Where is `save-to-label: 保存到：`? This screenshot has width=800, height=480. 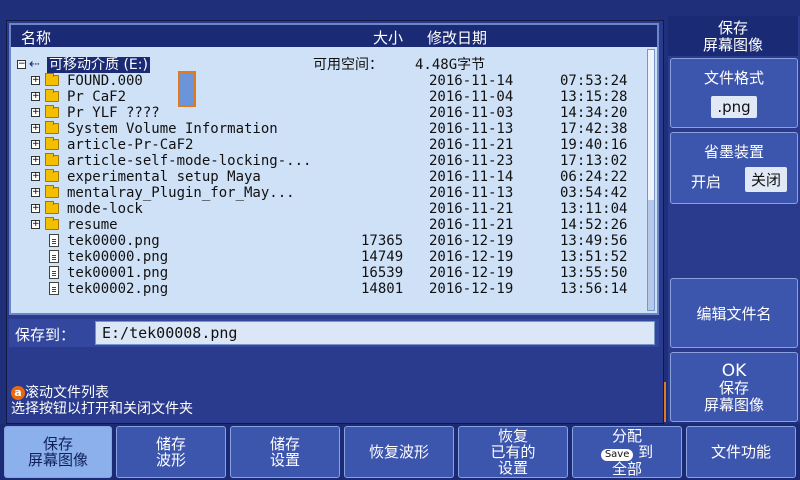
save-to-label: 保存到： is located at coordinates (45, 335).